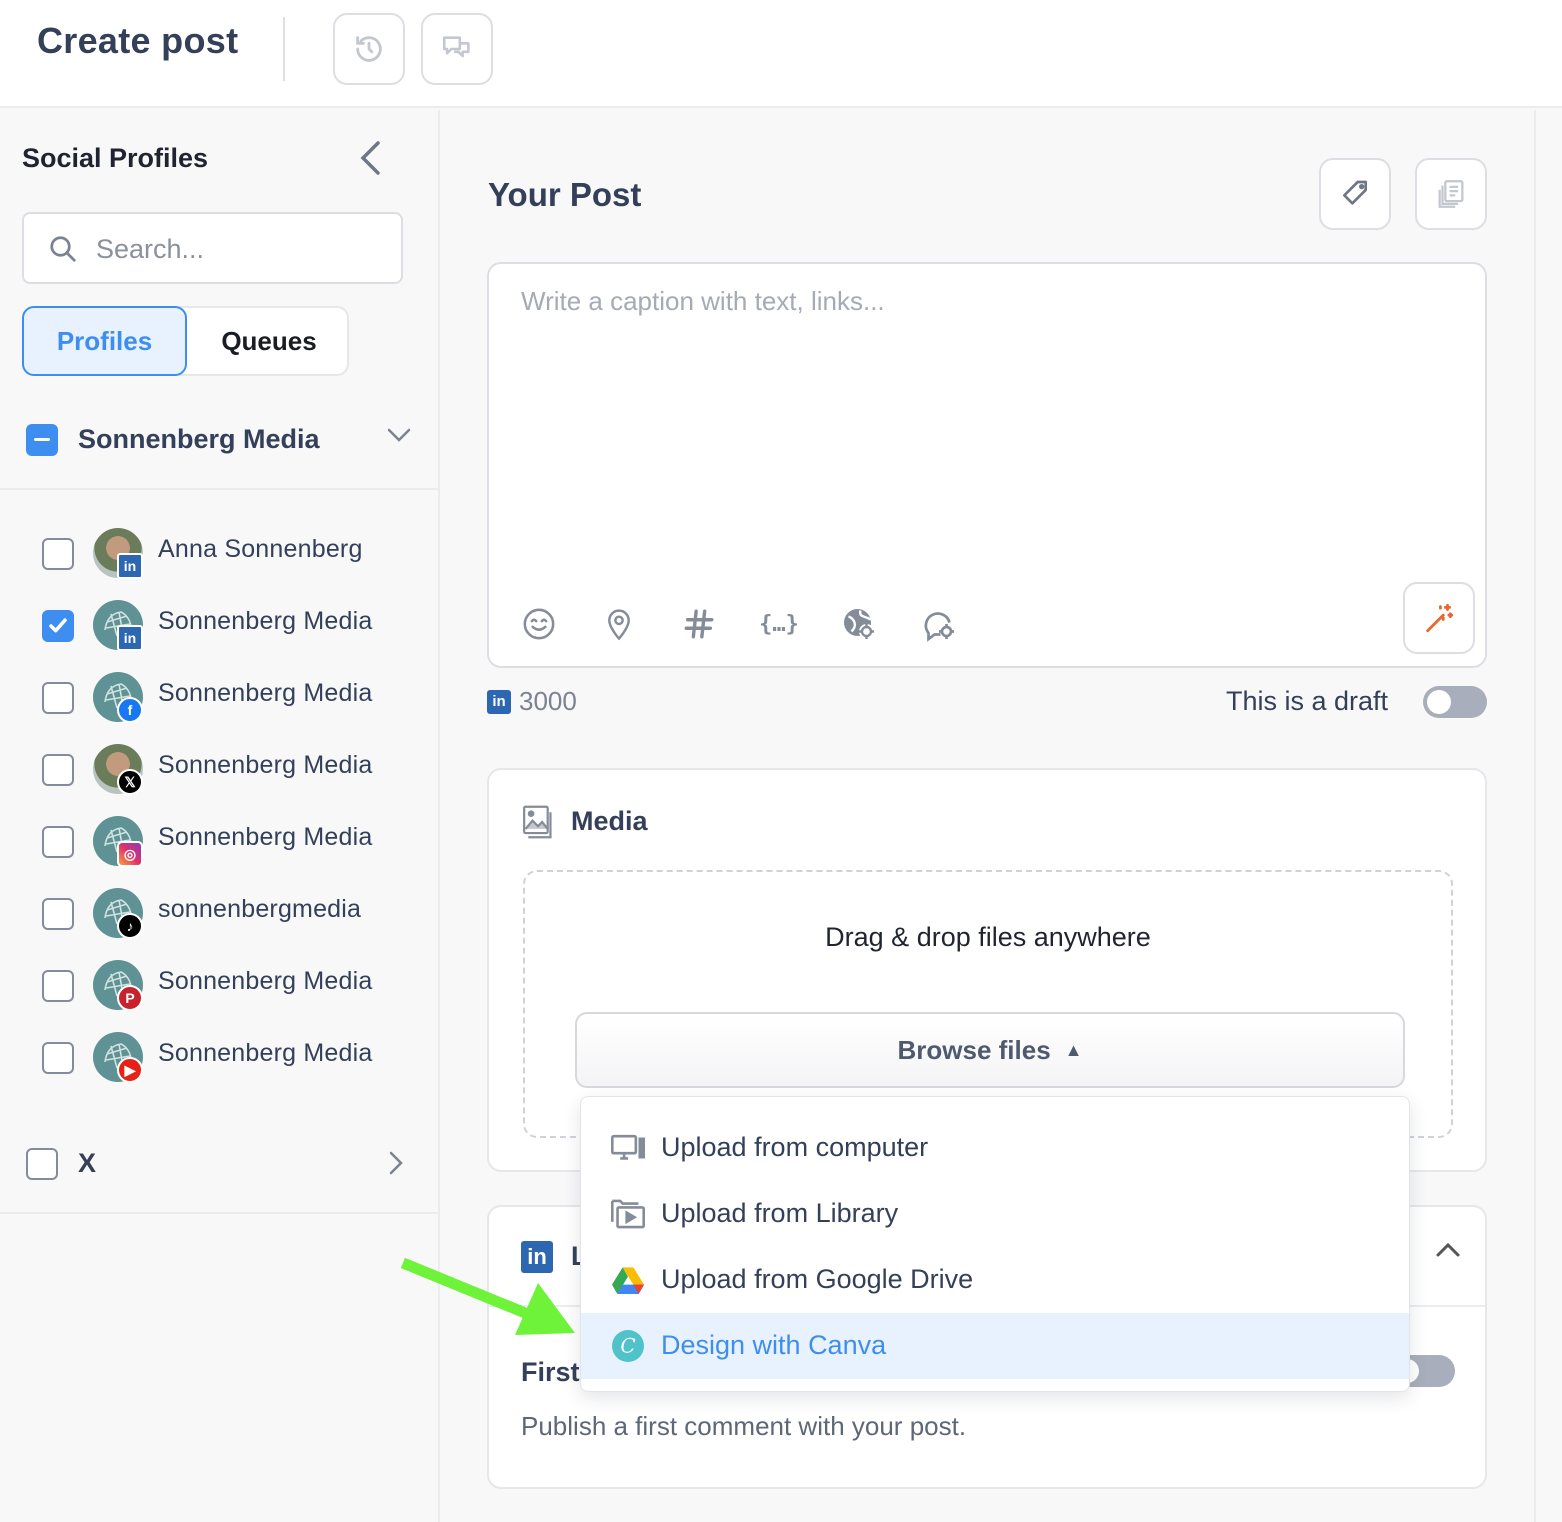 This screenshot has height=1522, width=1562. I want to click on comments-icon, so click(456, 47).